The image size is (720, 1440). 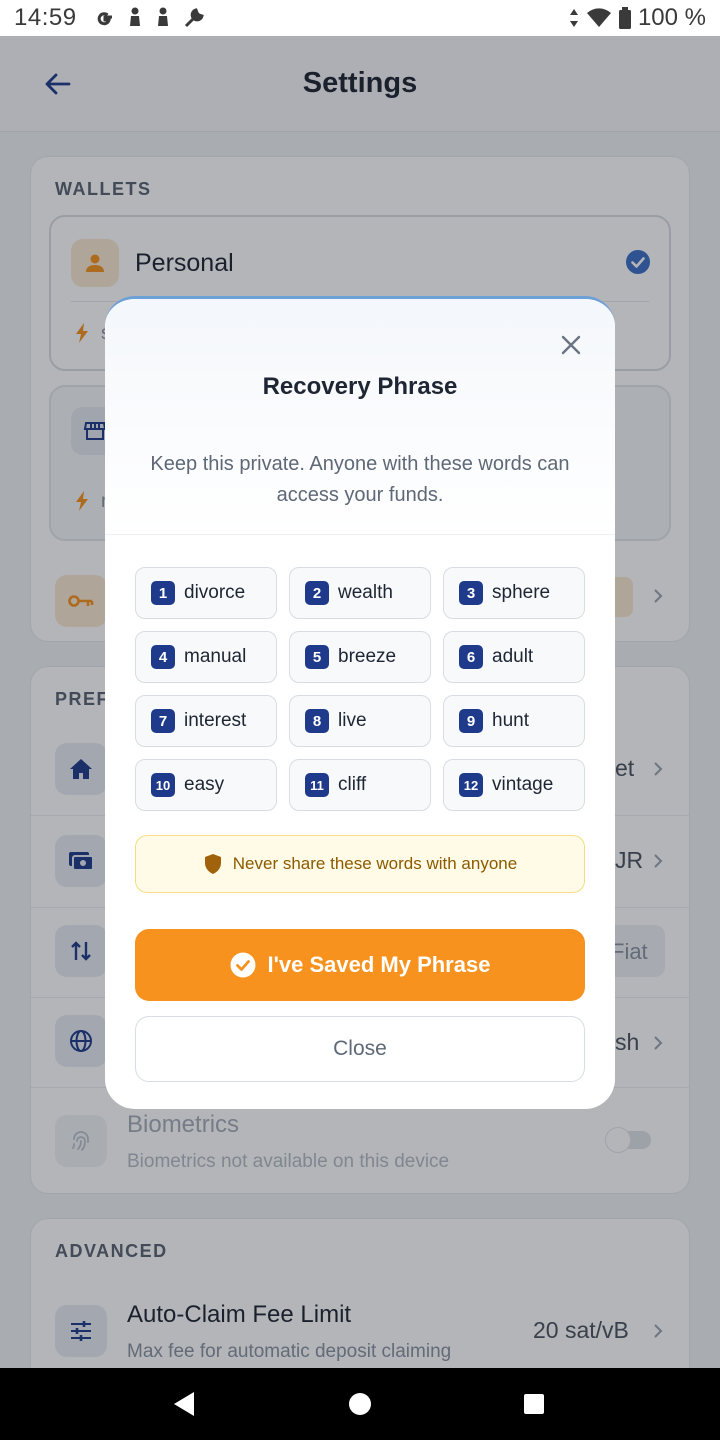 I want to click on word-number: 12, so click(x=471, y=785).